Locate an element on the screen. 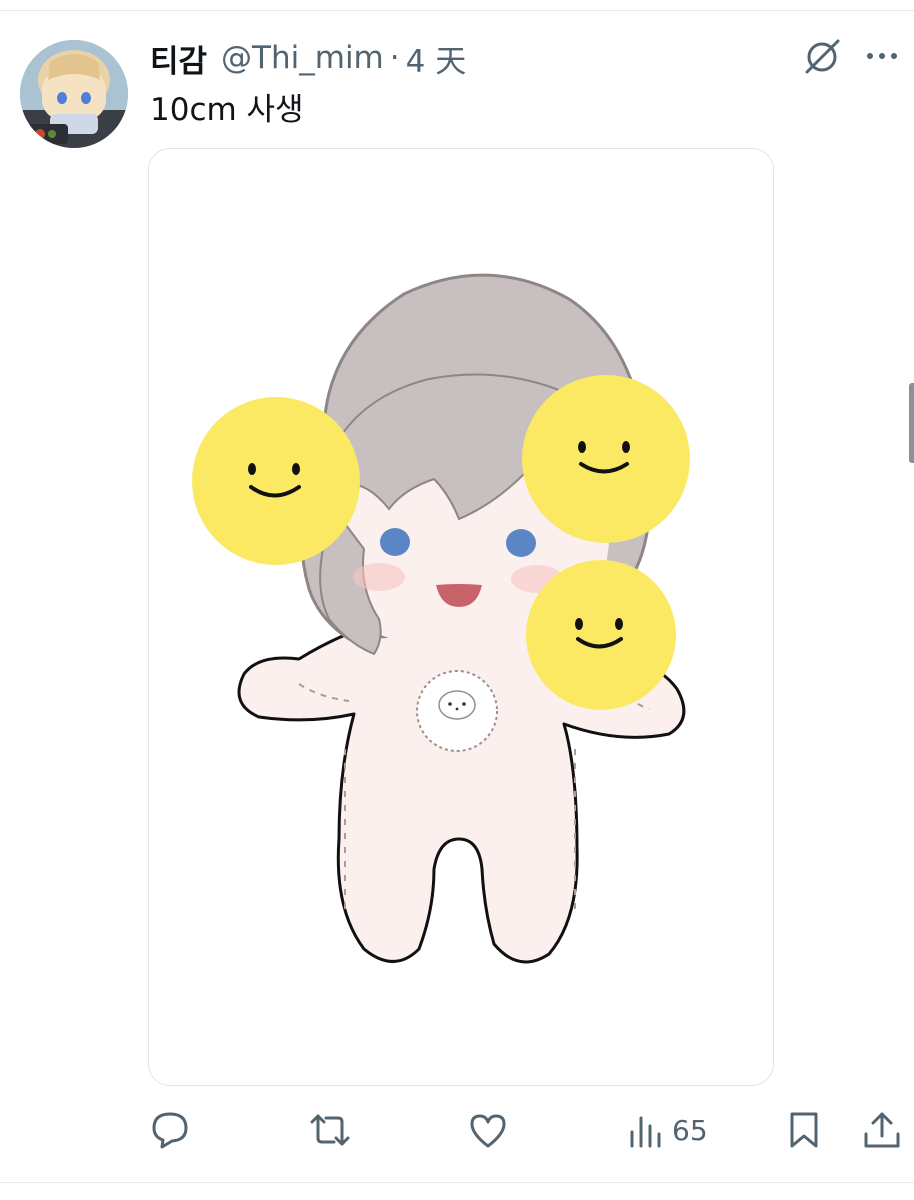 The height and width of the screenshot is (1200, 914). tweet-header: 티감 @Thi_mim · 4 天 is located at coordinates (308, 58).